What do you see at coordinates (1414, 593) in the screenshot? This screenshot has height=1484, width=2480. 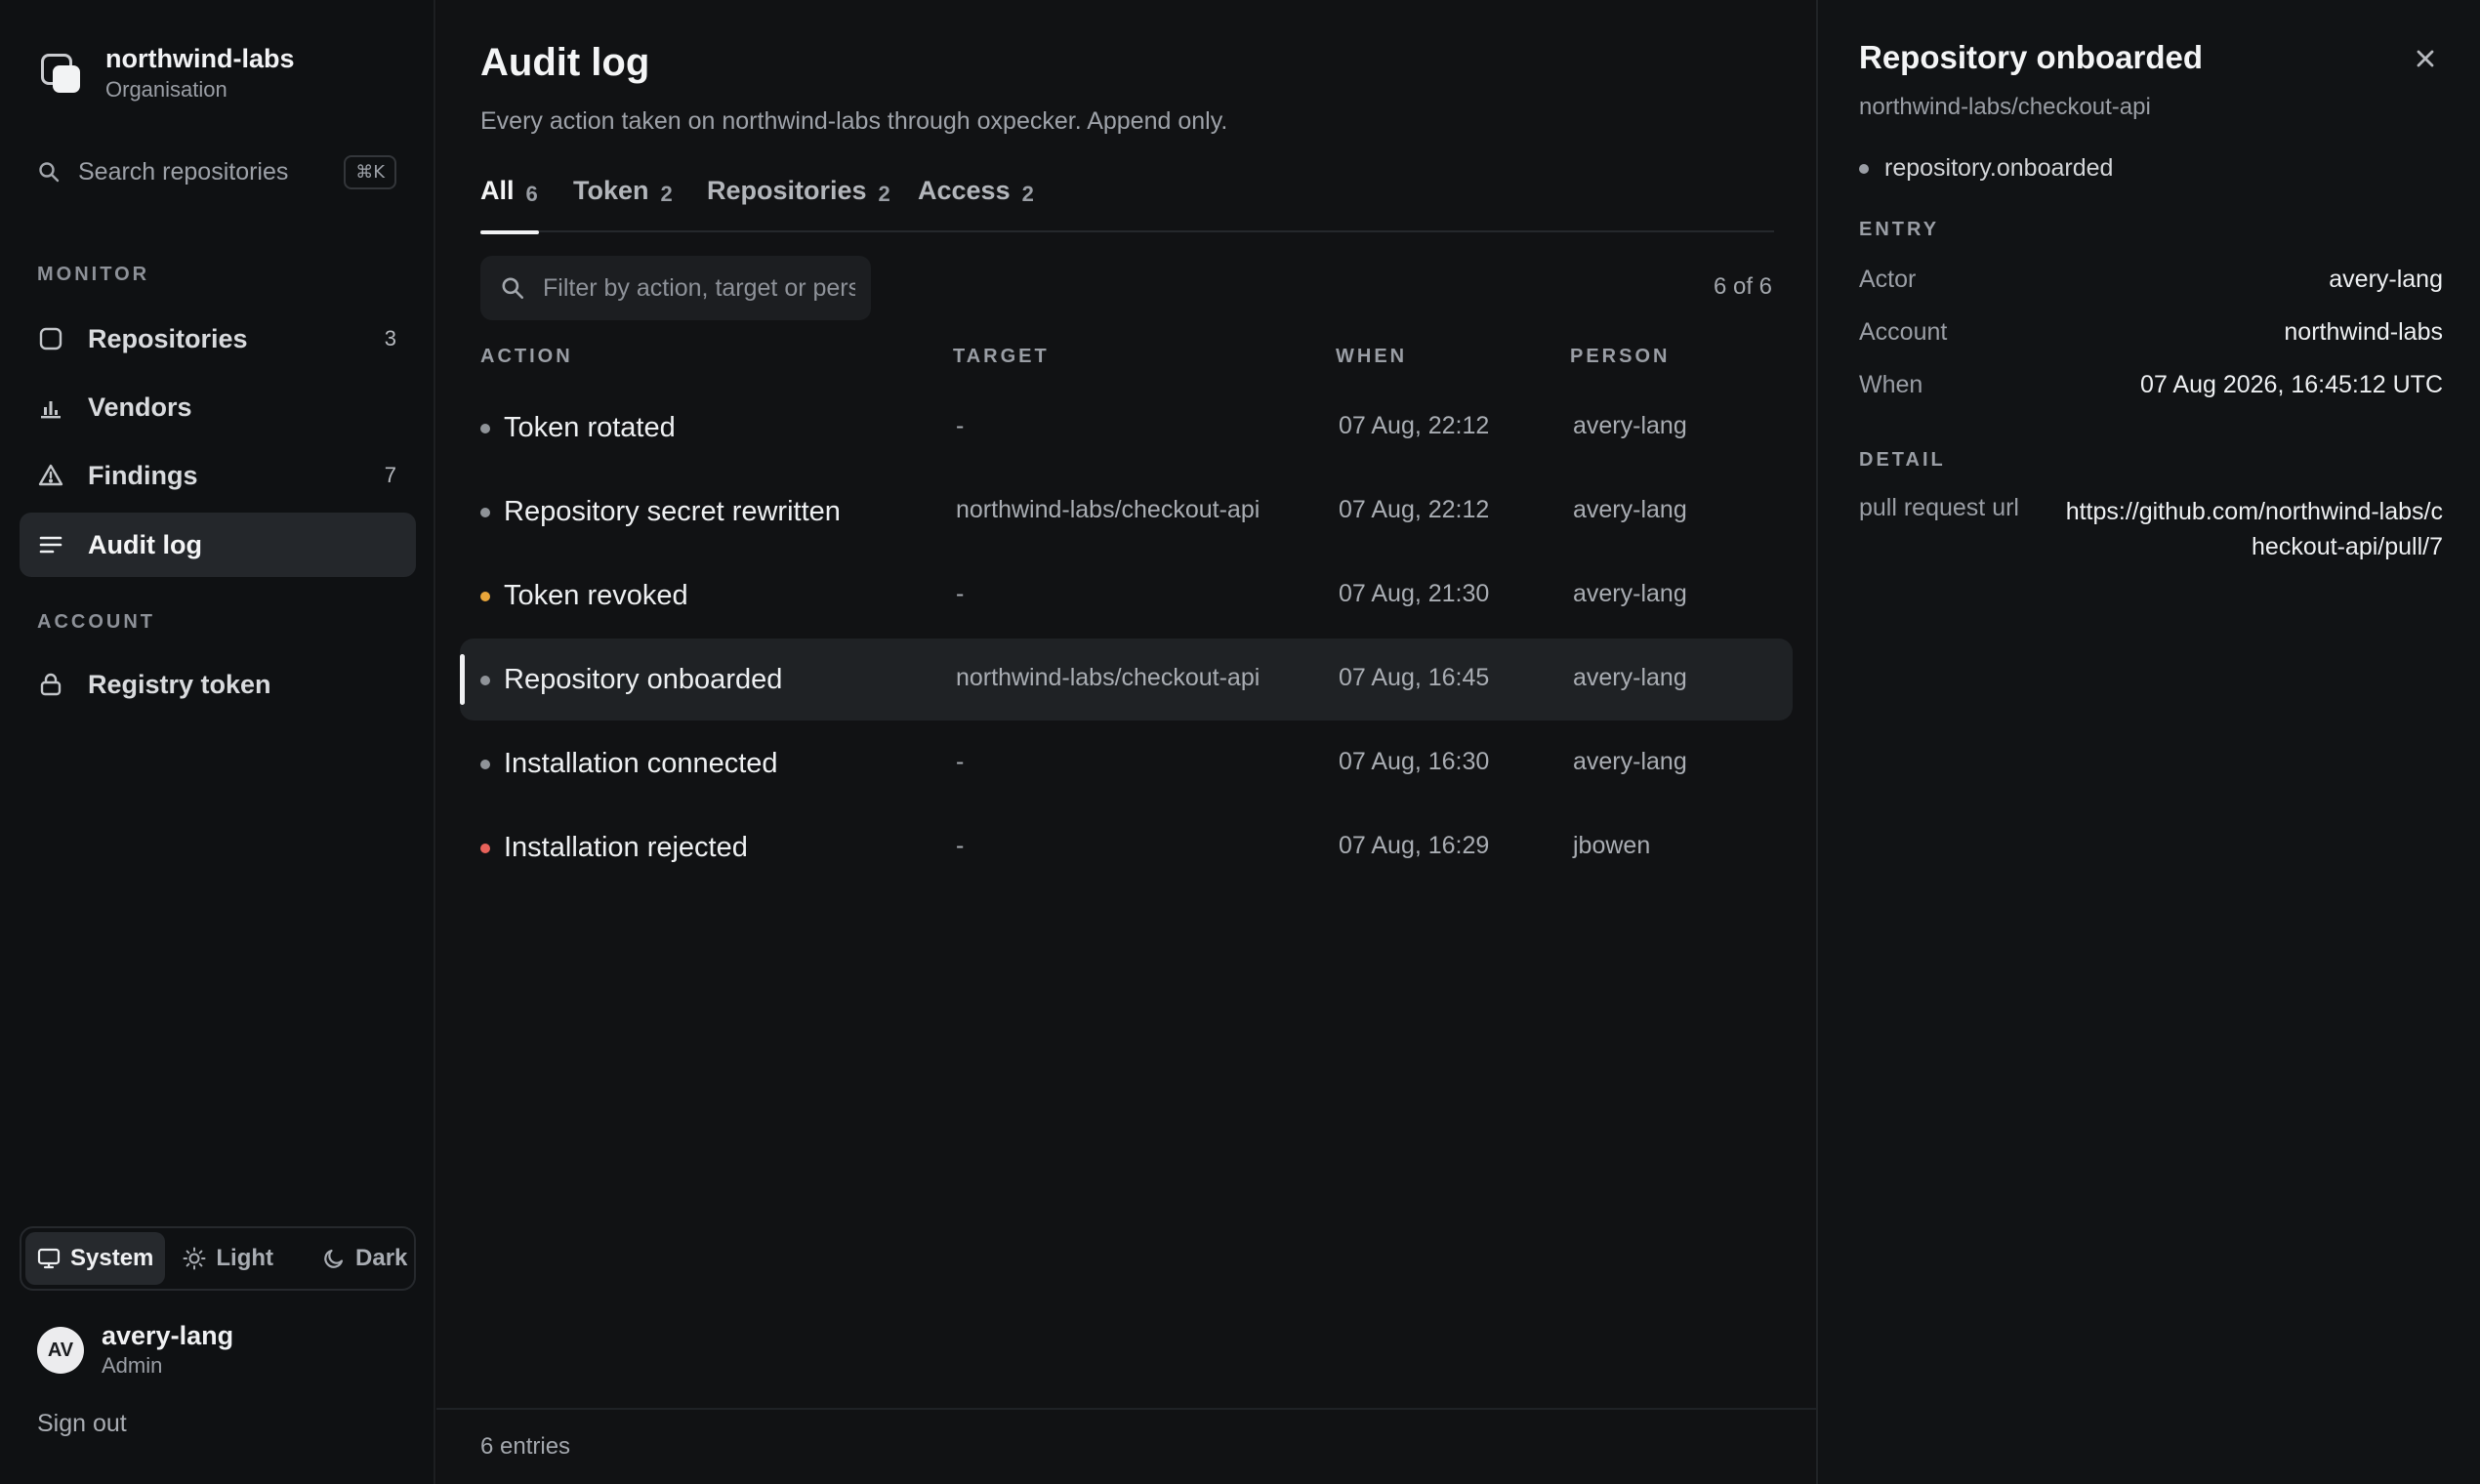 I see `cell-when: 07 Aug, 21:30` at bounding box center [1414, 593].